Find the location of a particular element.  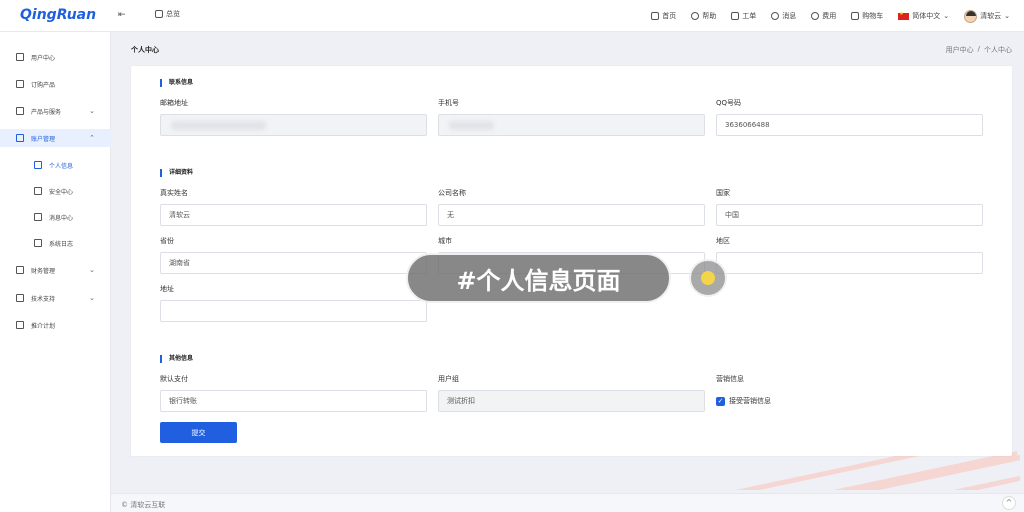

province-field: 湖南省 is located at coordinates (293, 263).